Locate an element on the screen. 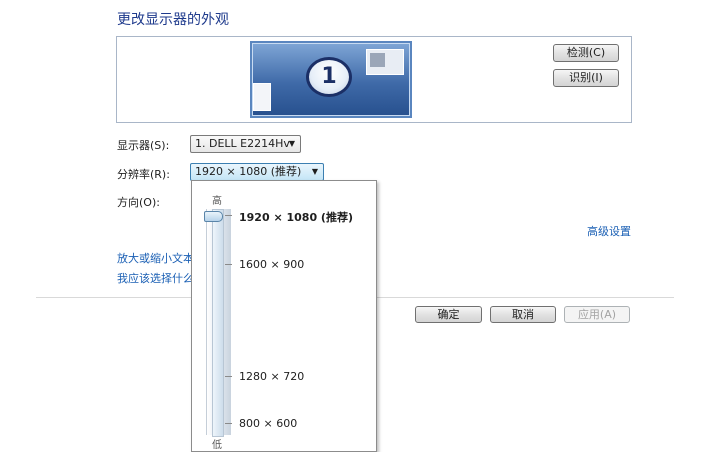  resolution-option: 1280 × 720 is located at coordinates (271, 376).